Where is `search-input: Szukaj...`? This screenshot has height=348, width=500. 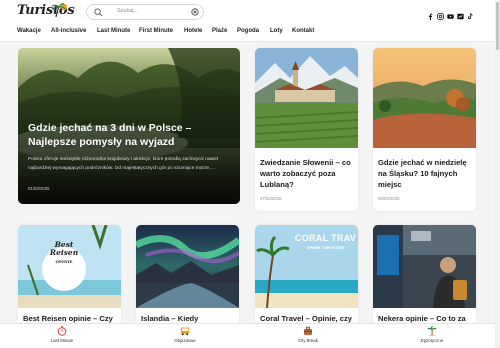 search-input: Szukaj... is located at coordinates (127, 11).